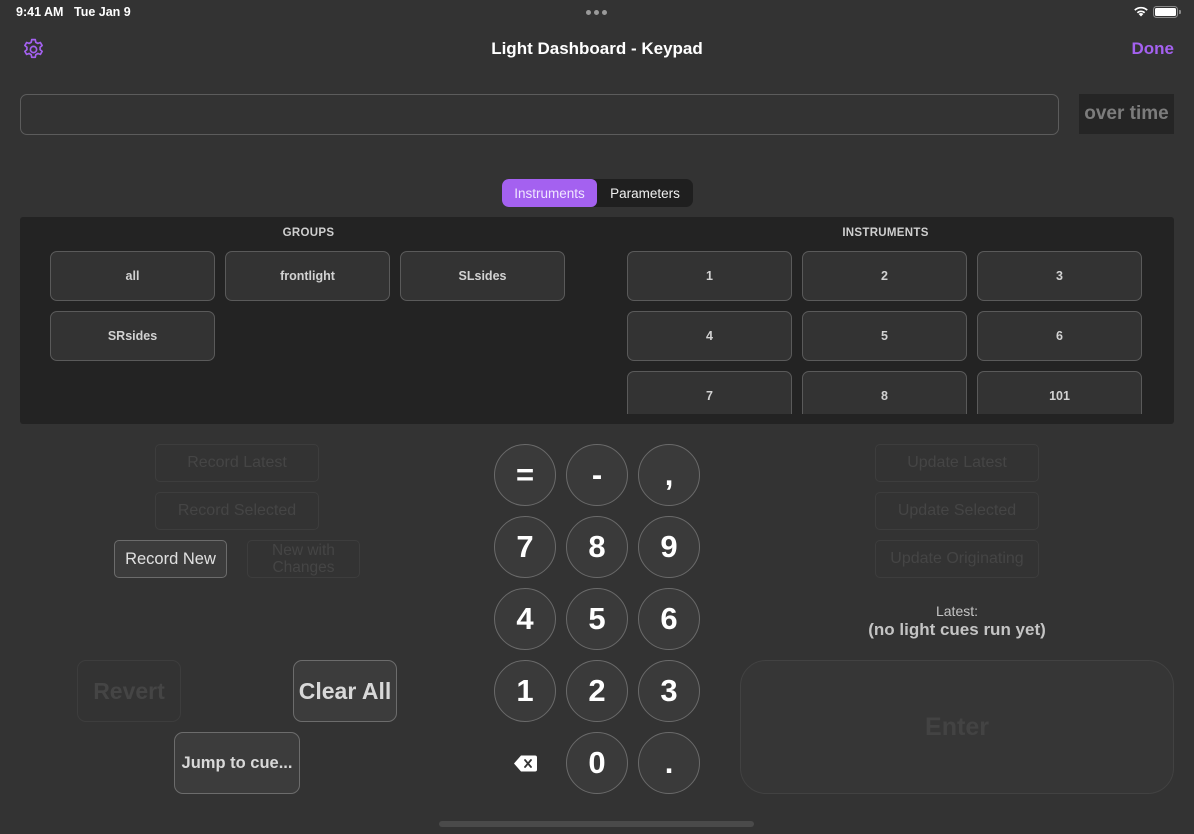 This screenshot has height=834, width=1194. Describe the element at coordinates (957, 559) in the screenshot. I see `update-originating-button: Update Originating` at that location.